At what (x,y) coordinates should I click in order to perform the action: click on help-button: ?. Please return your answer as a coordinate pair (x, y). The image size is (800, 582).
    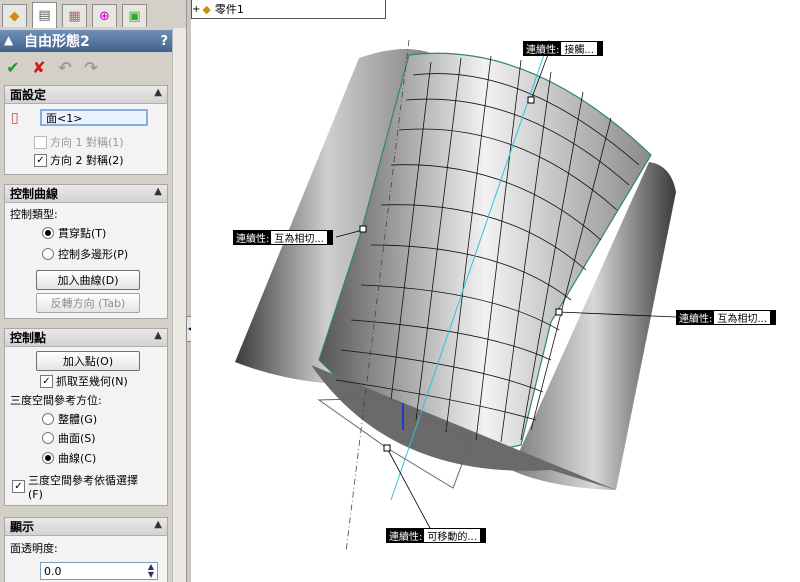
    Looking at the image, I should click on (164, 41).